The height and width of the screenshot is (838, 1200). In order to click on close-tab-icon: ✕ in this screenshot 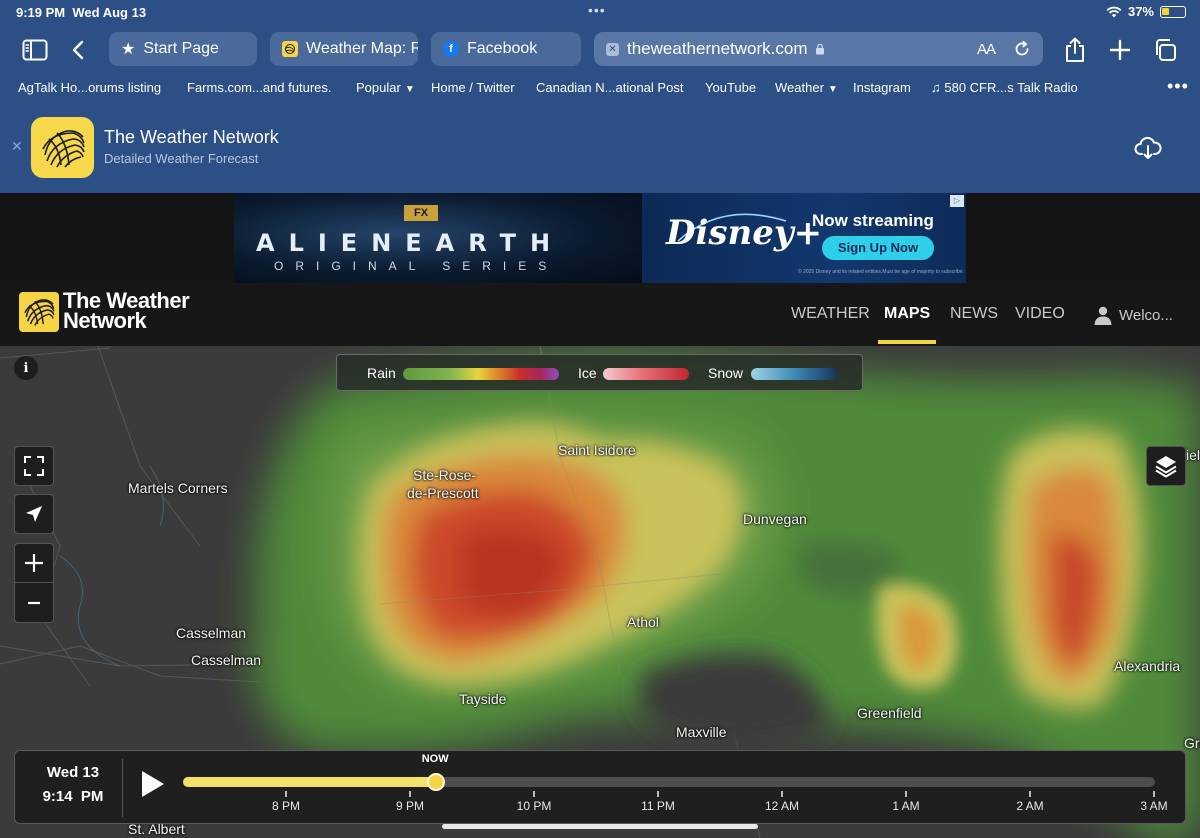, I will do `click(612, 49)`.